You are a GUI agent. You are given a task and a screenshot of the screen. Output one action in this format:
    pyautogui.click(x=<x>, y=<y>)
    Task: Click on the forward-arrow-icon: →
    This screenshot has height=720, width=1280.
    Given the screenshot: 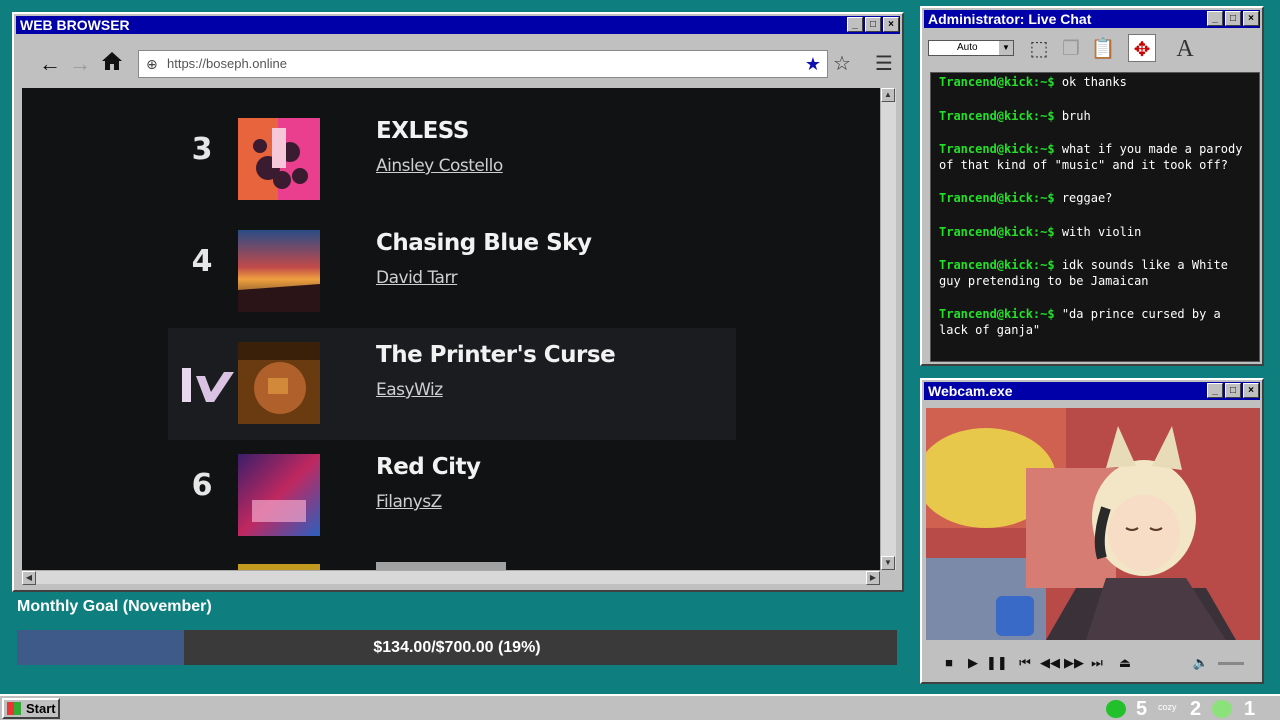 What is the action you would take?
    pyautogui.click(x=80, y=64)
    